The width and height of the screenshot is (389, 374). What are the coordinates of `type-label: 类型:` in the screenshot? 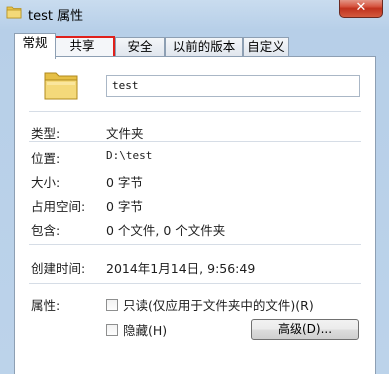 It's located at (46, 133).